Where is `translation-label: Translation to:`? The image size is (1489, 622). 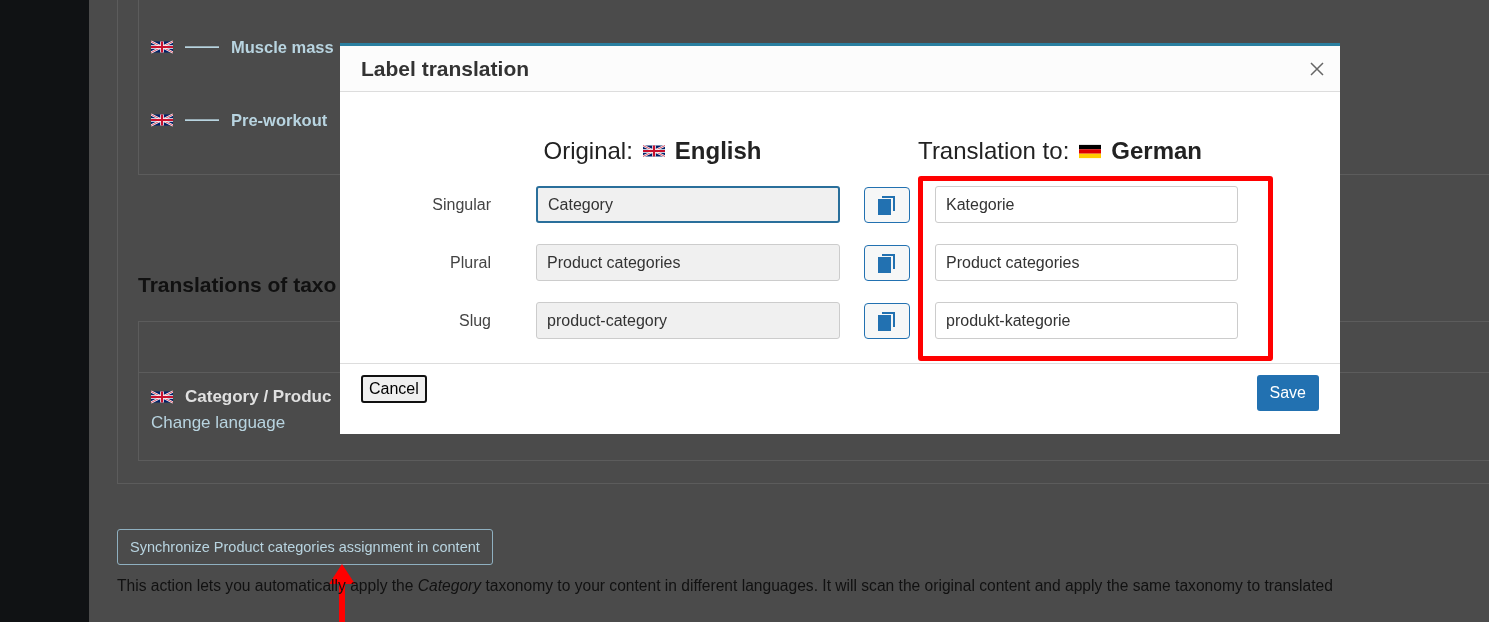
translation-label: Translation to: is located at coordinates (994, 151).